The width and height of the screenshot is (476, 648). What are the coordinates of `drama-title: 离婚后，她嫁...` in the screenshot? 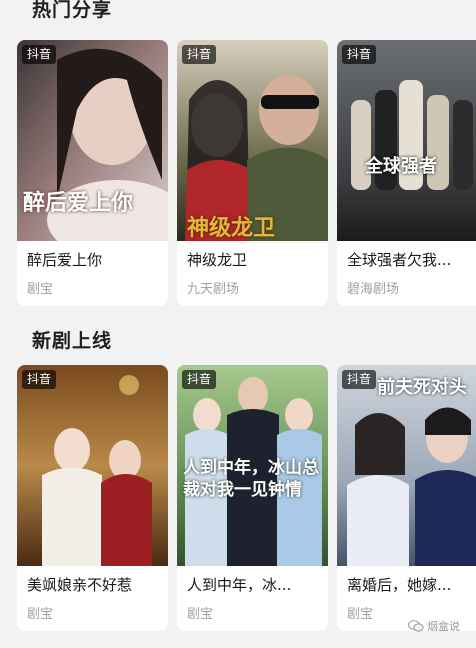 It's located at (411, 584).